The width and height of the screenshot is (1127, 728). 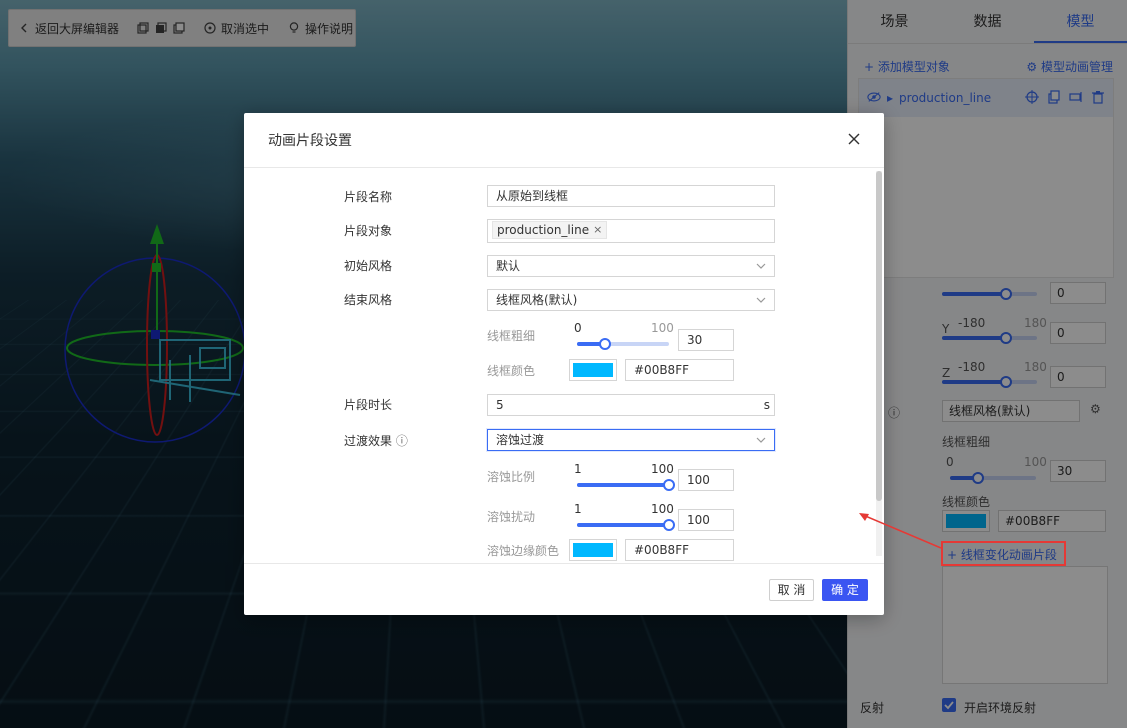 I want to click on duration-input: 5 s, so click(x=631, y=405).